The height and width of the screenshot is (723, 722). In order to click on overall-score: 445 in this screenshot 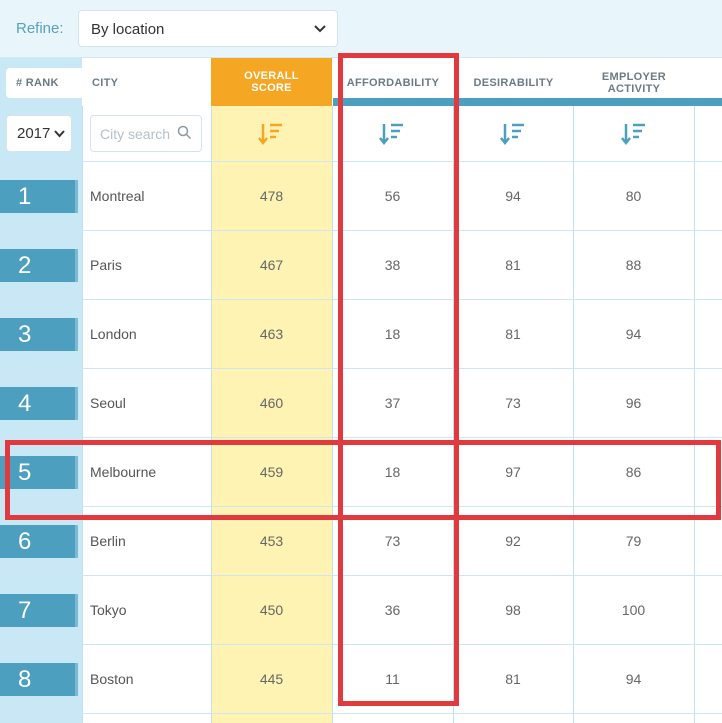, I will do `click(271, 679)`.